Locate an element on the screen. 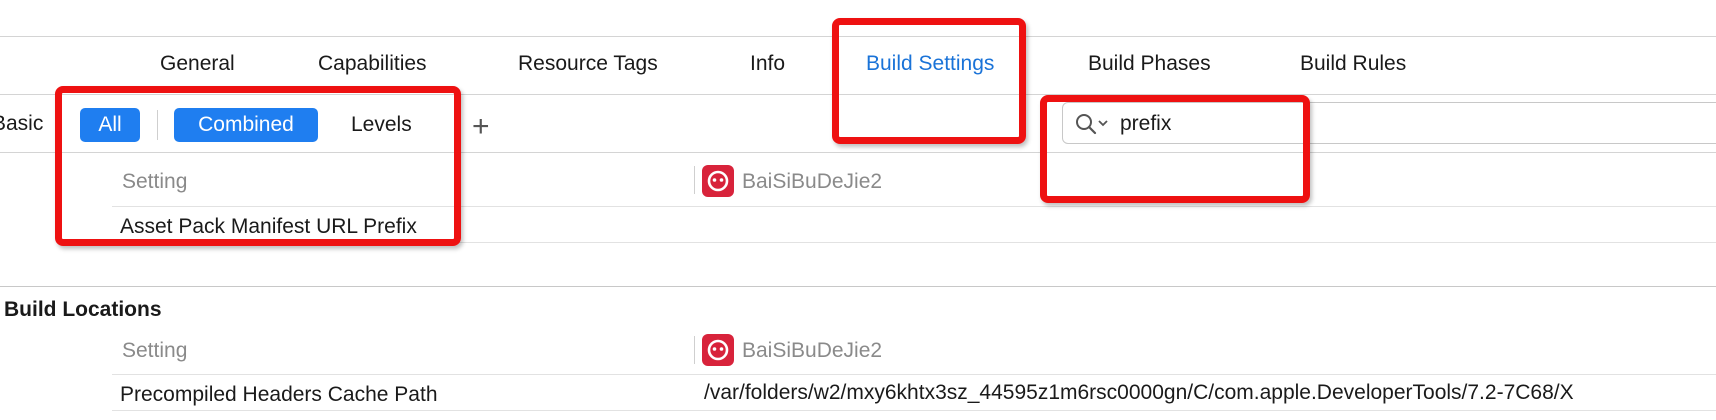  annotation-box-search is located at coordinates (1175, 149).